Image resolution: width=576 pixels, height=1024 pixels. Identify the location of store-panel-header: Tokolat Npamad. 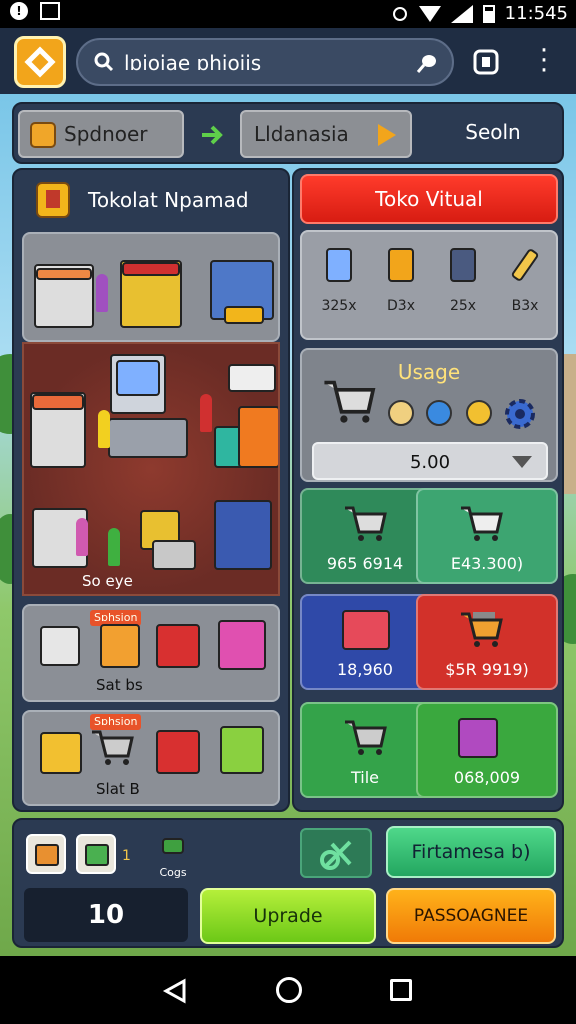
(152, 202).